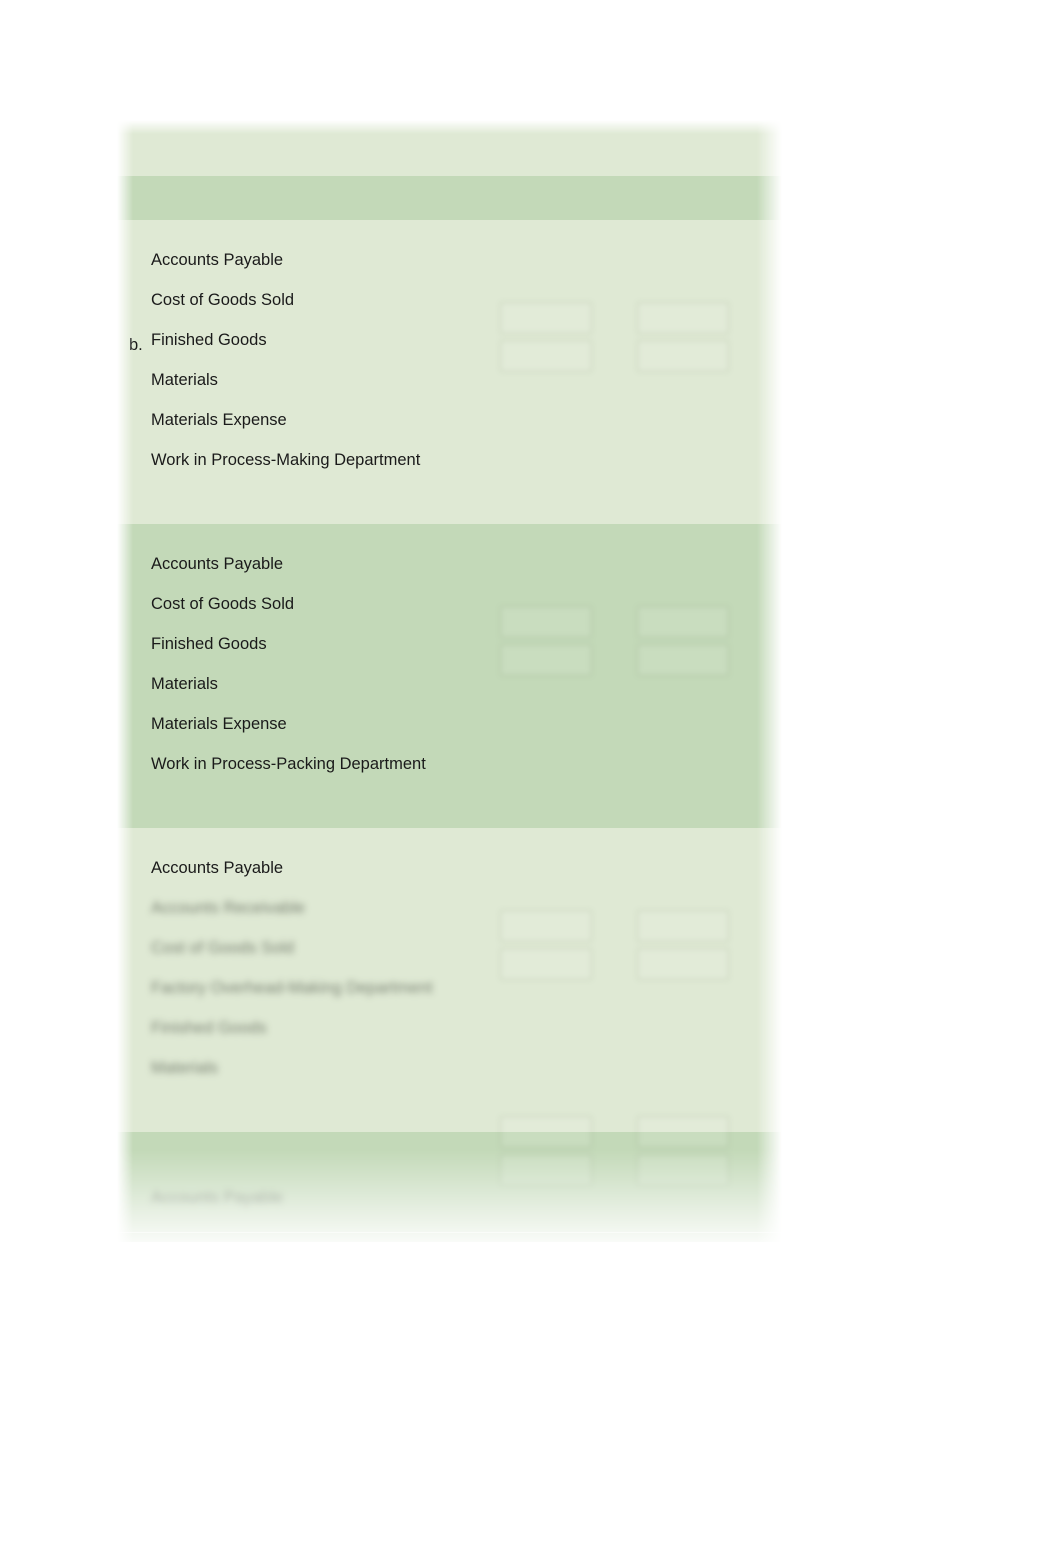 The width and height of the screenshot is (1062, 1556). Describe the element at coordinates (449, 198) in the screenshot. I see `section-divider-bar` at that location.